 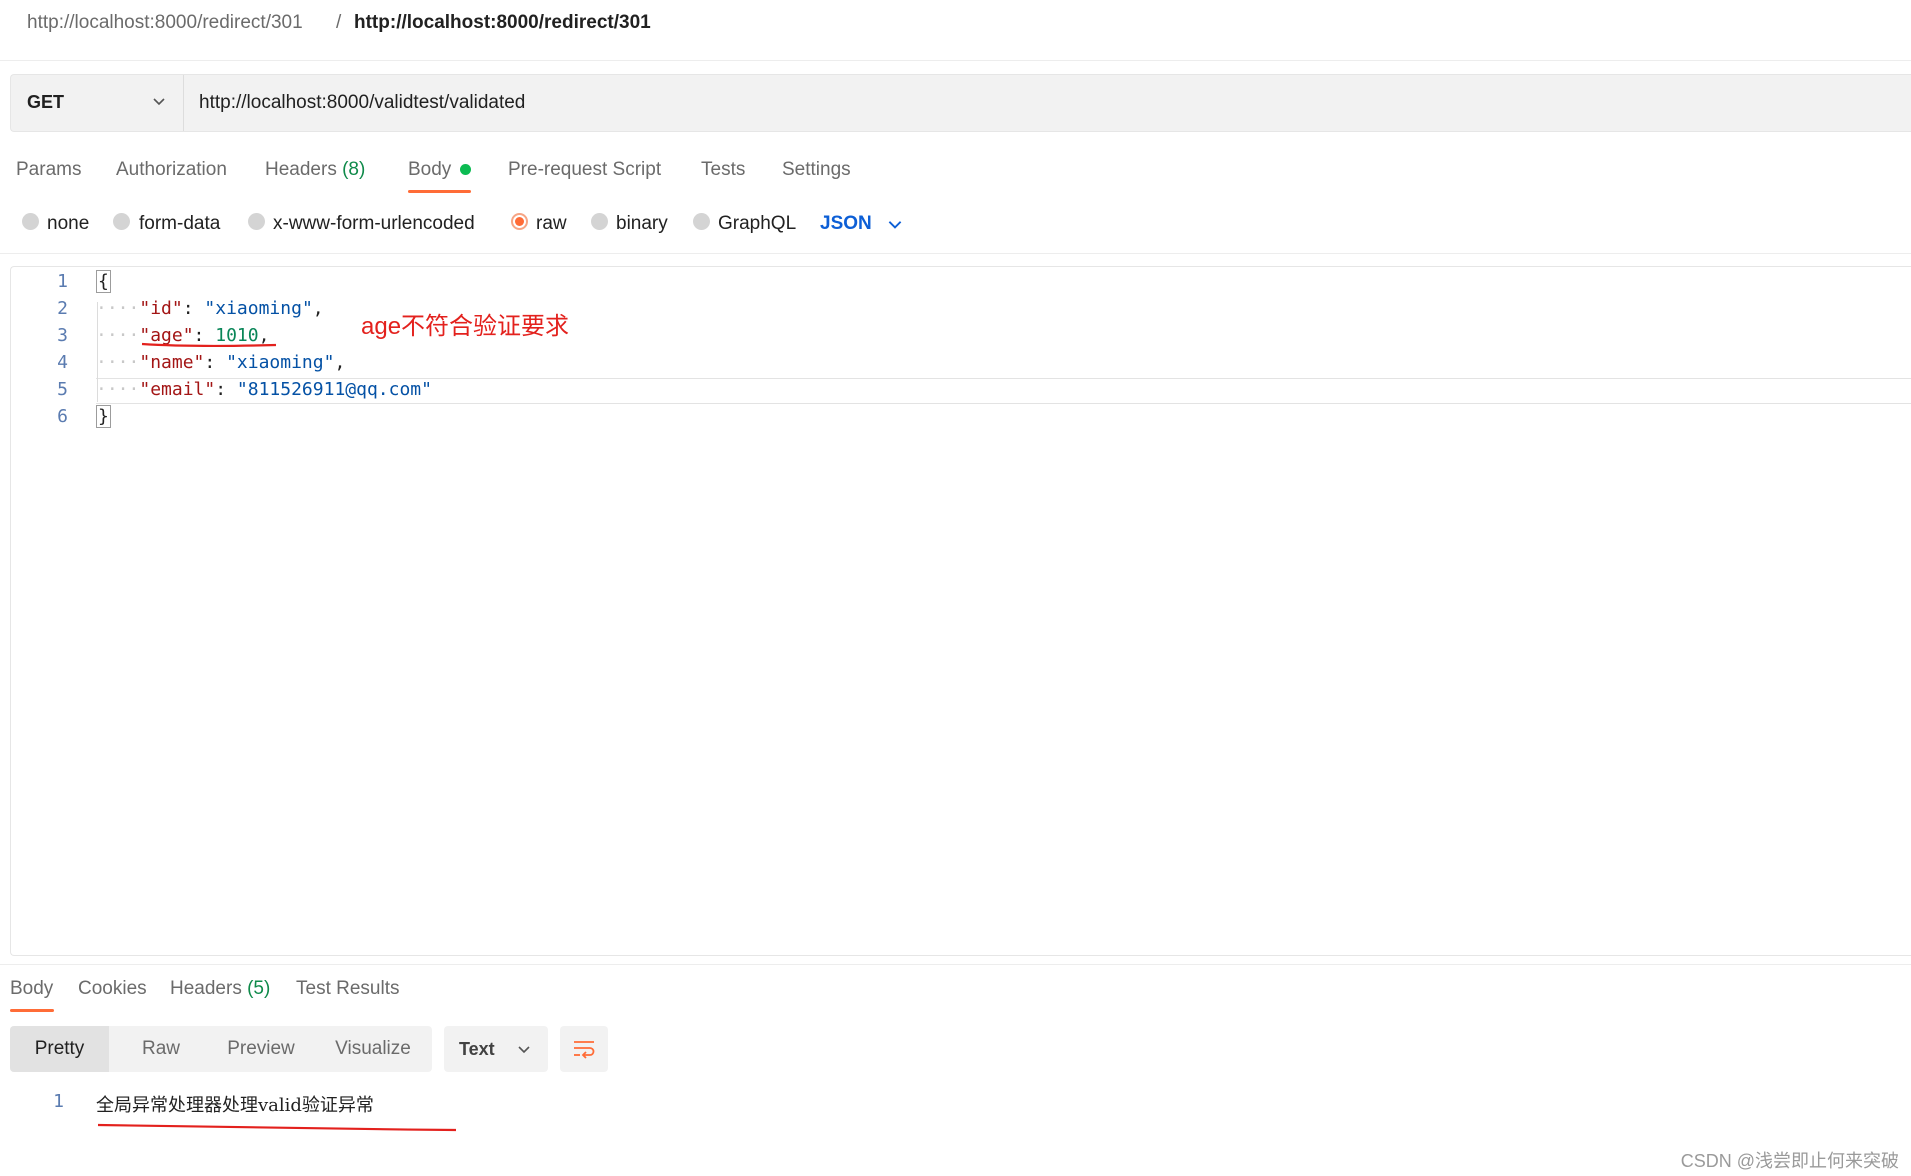 What do you see at coordinates (955, 964) in the screenshot?
I see `divider` at bounding box center [955, 964].